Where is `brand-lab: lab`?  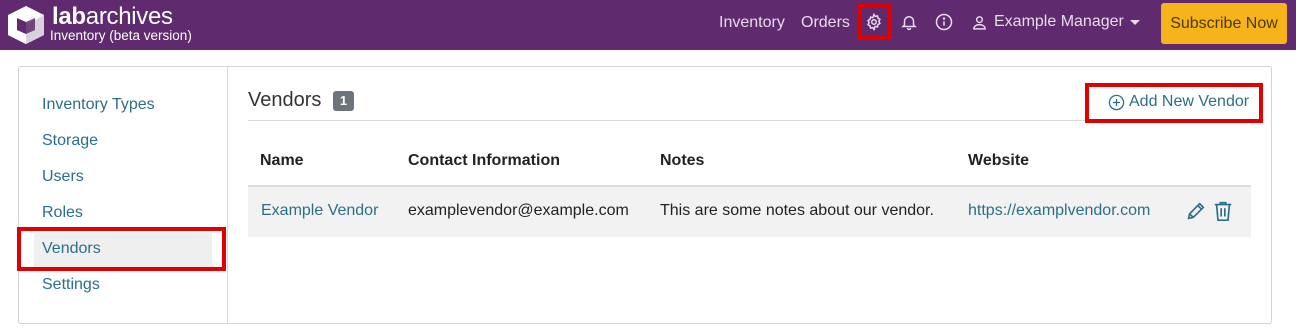
brand-lab: lab is located at coordinates (69, 16).